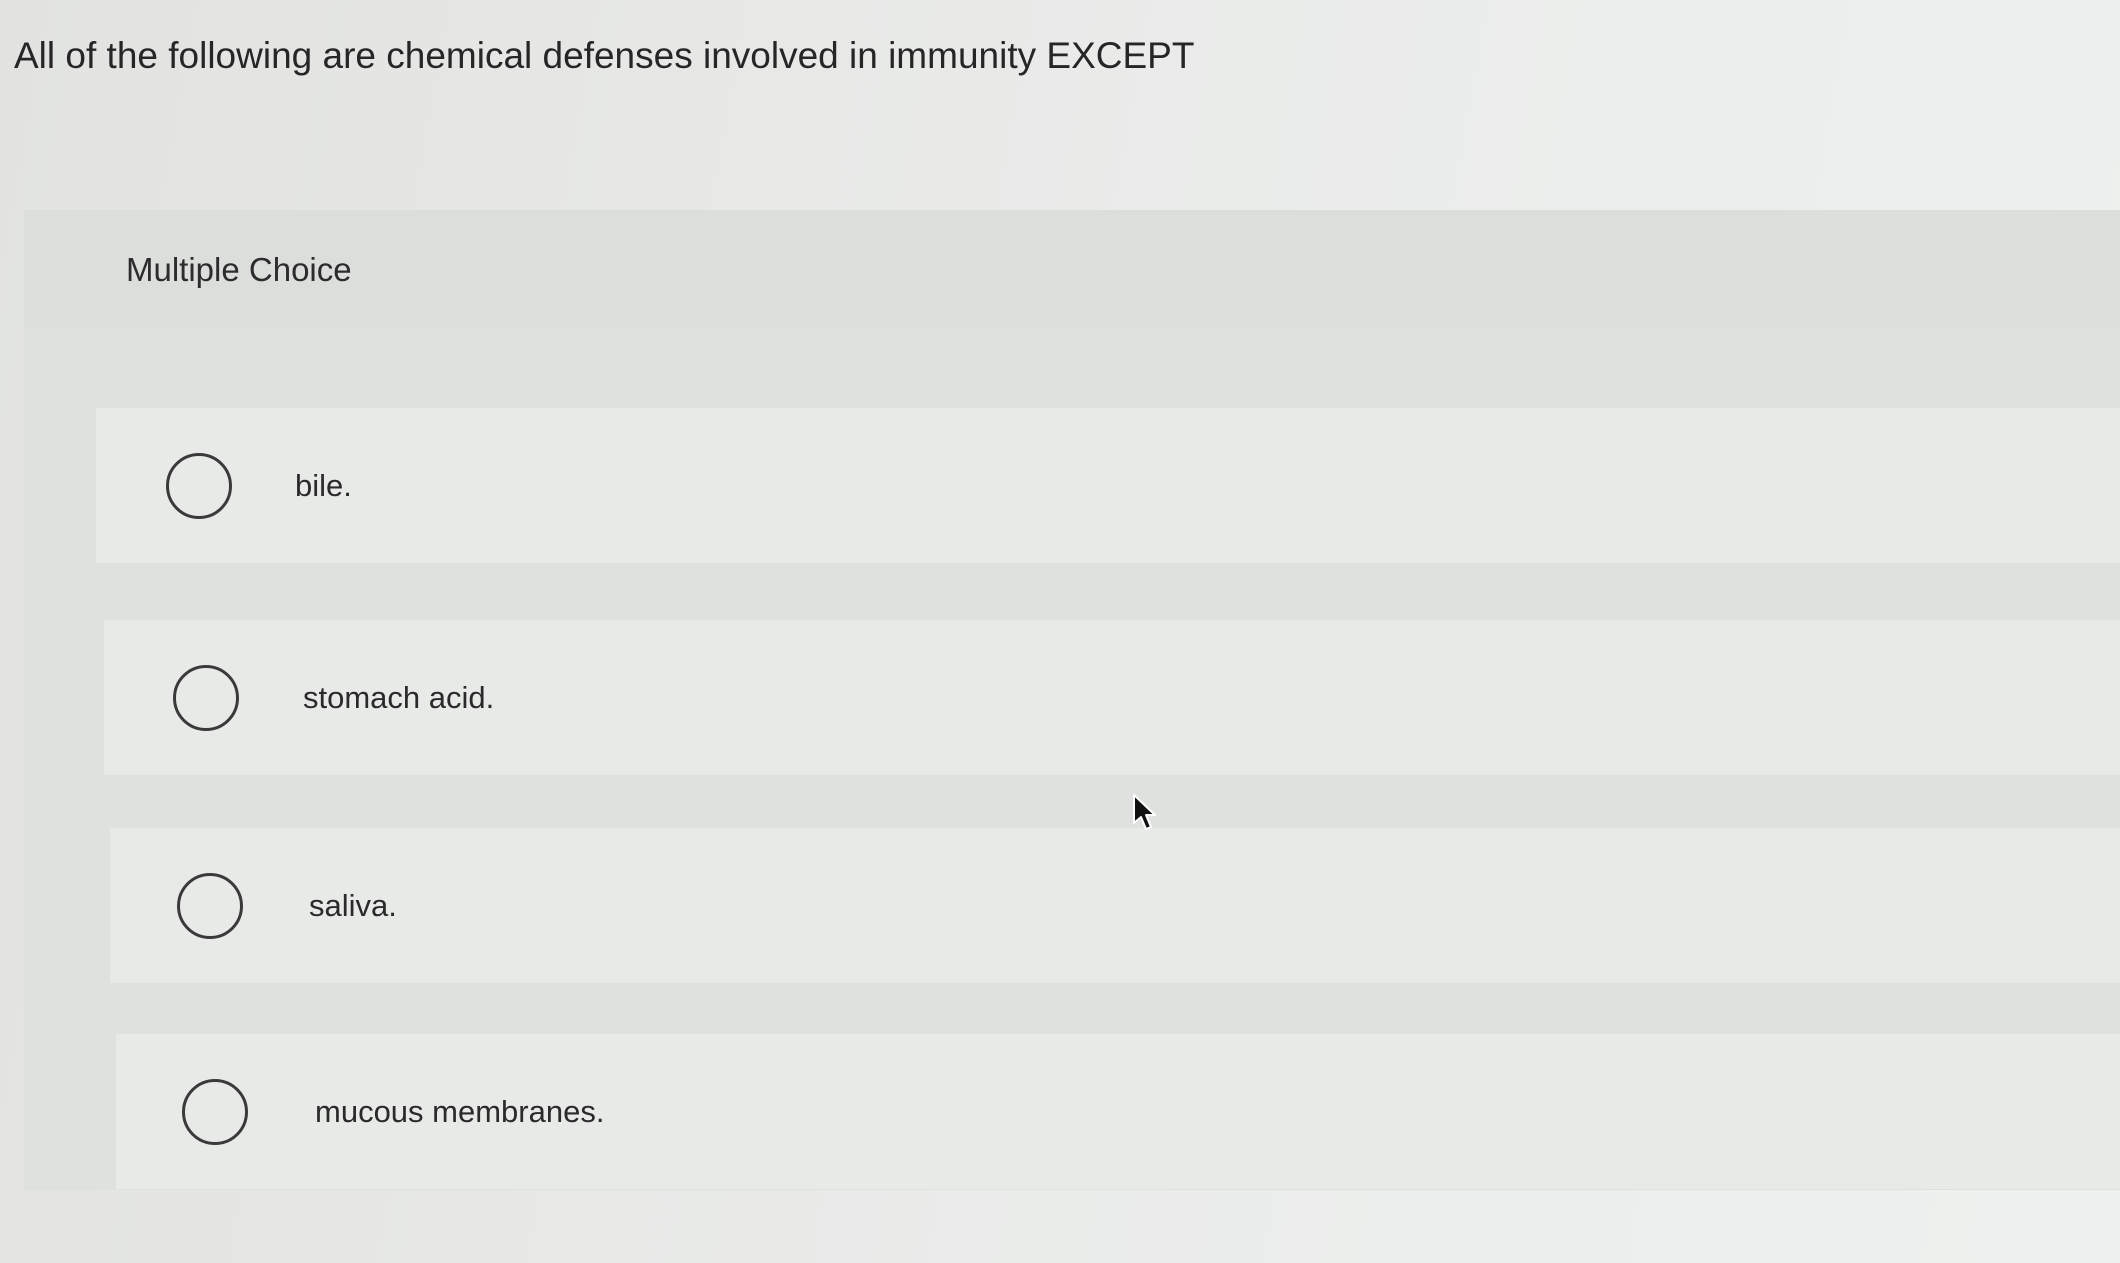  Describe the element at coordinates (323, 485) in the screenshot. I see `answer-option-label: bile.` at that location.